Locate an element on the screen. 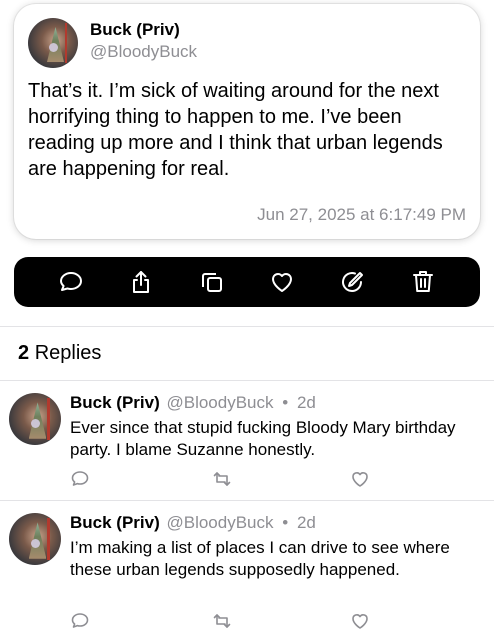 This screenshot has width=494, height=640. delete-button is located at coordinates (423, 282).